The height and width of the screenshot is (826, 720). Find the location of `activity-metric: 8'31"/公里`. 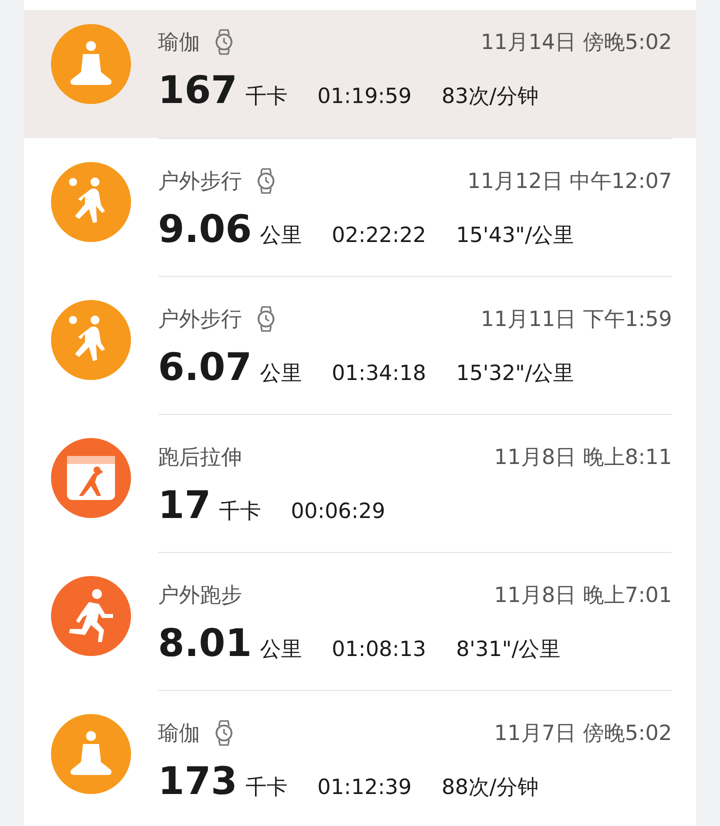

activity-metric: 8'31"/公里 is located at coordinates (508, 649).